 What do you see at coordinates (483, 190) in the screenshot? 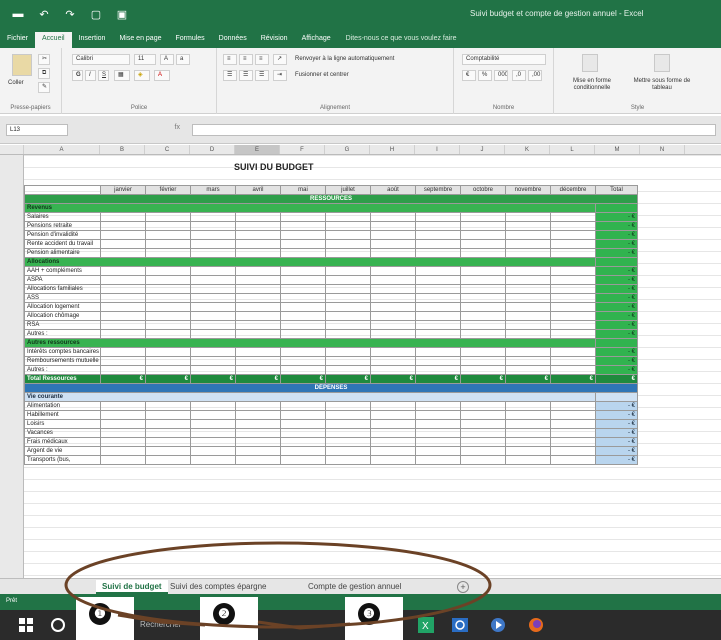
I see `month-header: octobre` at bounding box center [483, 190].